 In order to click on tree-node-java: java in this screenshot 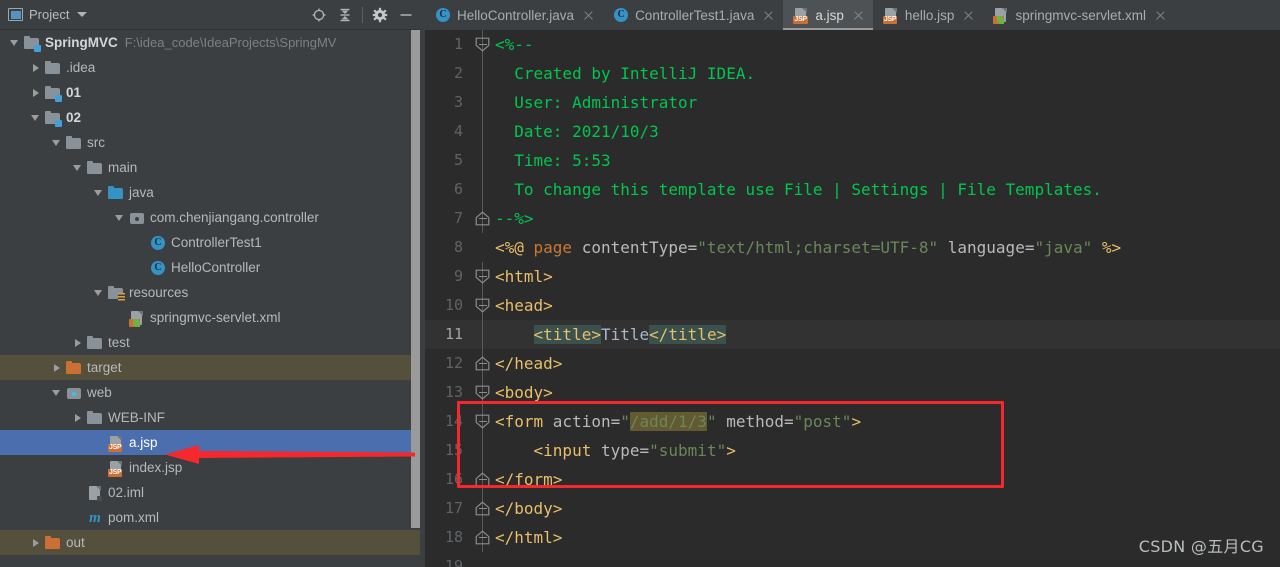, I will do `click(212, 192)`.